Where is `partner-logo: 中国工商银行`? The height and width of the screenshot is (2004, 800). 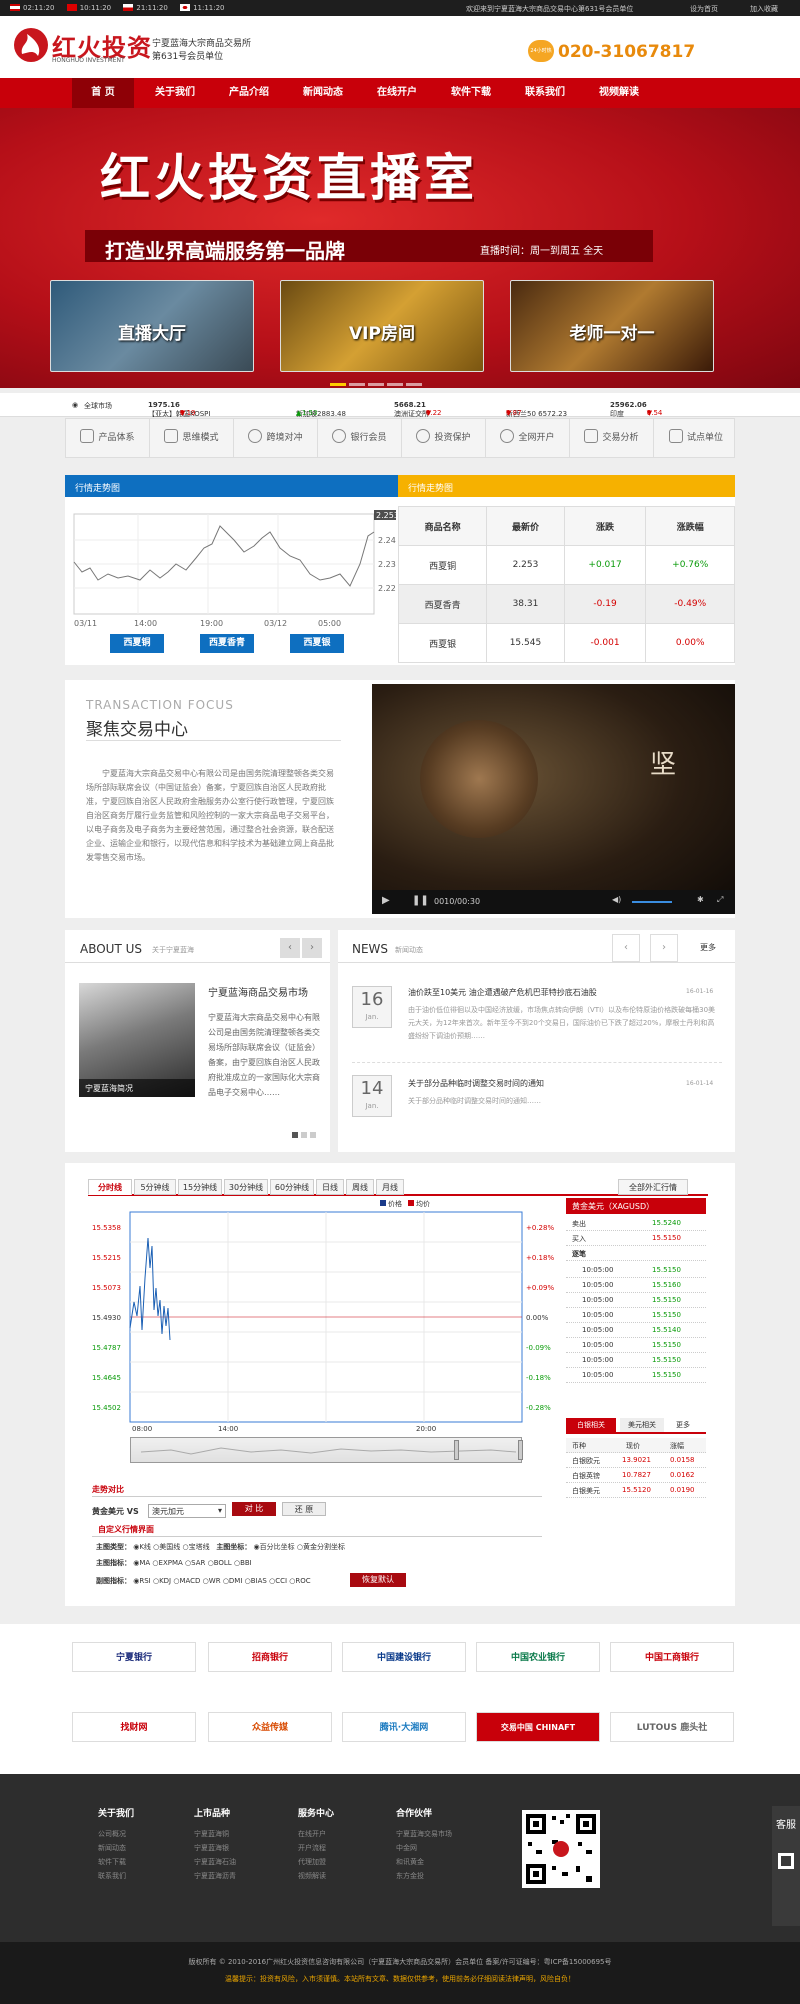
partner-logo: 中国工商银行 is located at coordinates (672, 1657).